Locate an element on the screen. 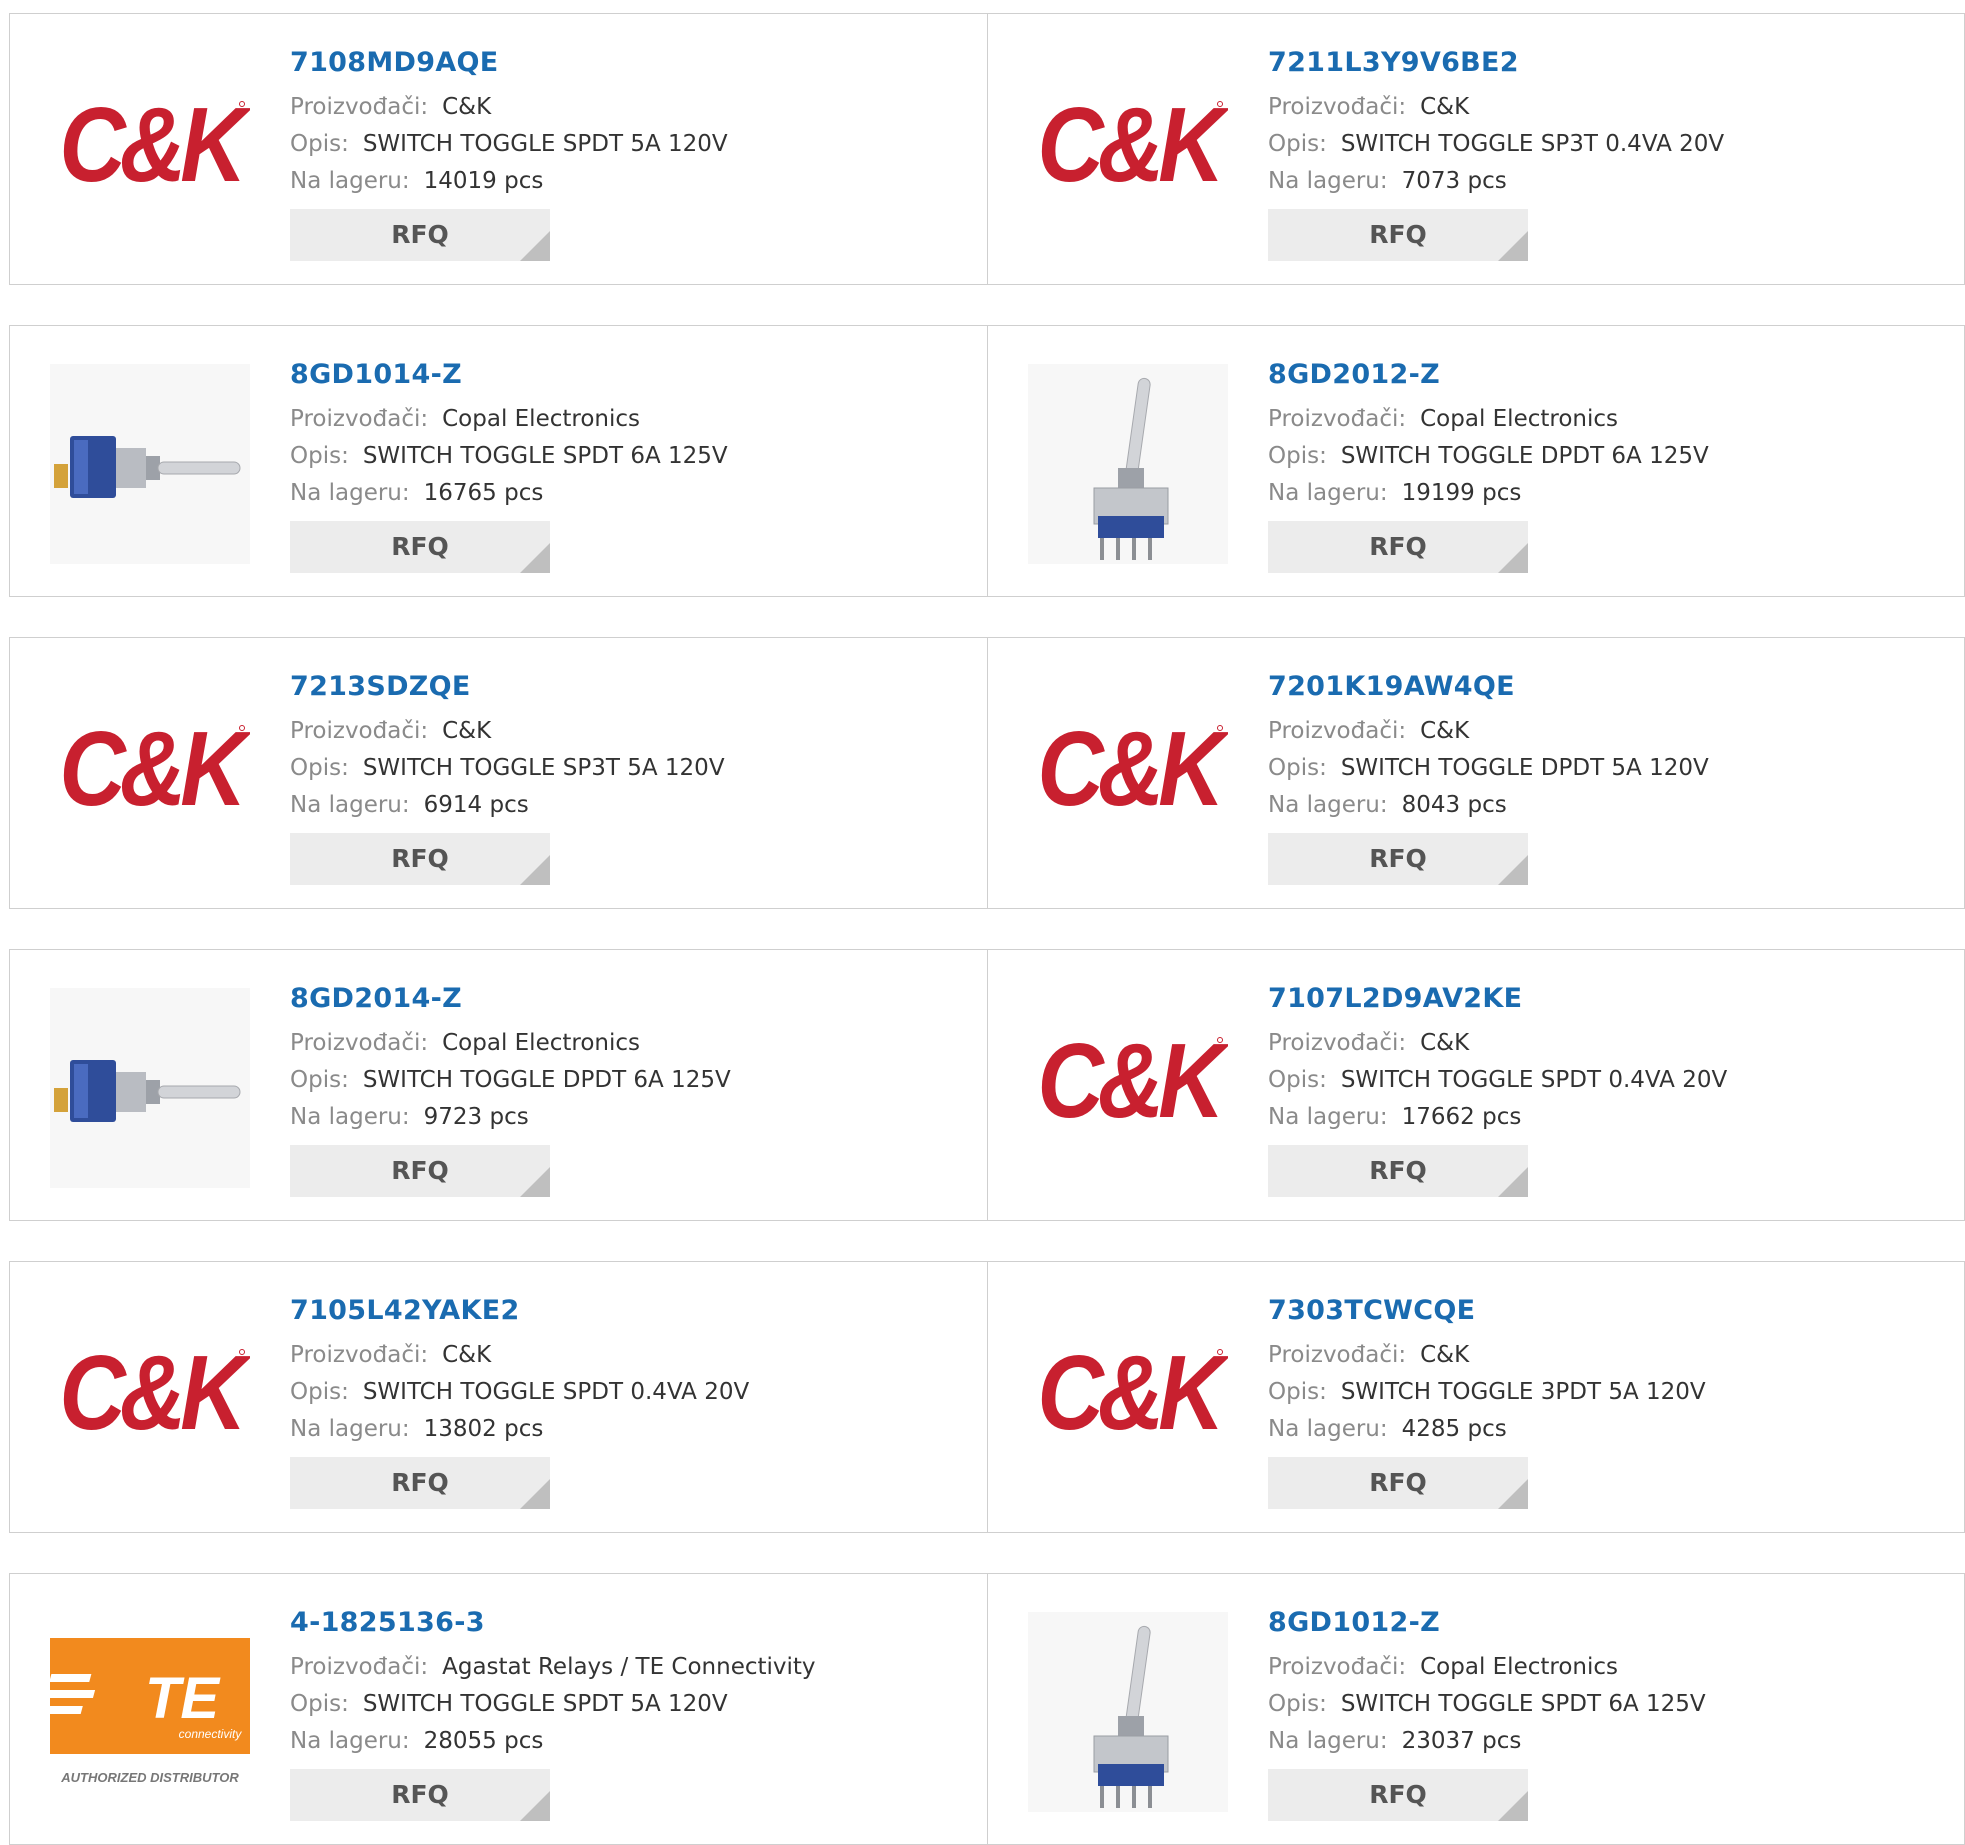 Image resolution: width=1965 pixels, height=1845 pixels. svg-text: AUTHORIZED DISTRIBUTOR is located at coordinates (149, 1777).